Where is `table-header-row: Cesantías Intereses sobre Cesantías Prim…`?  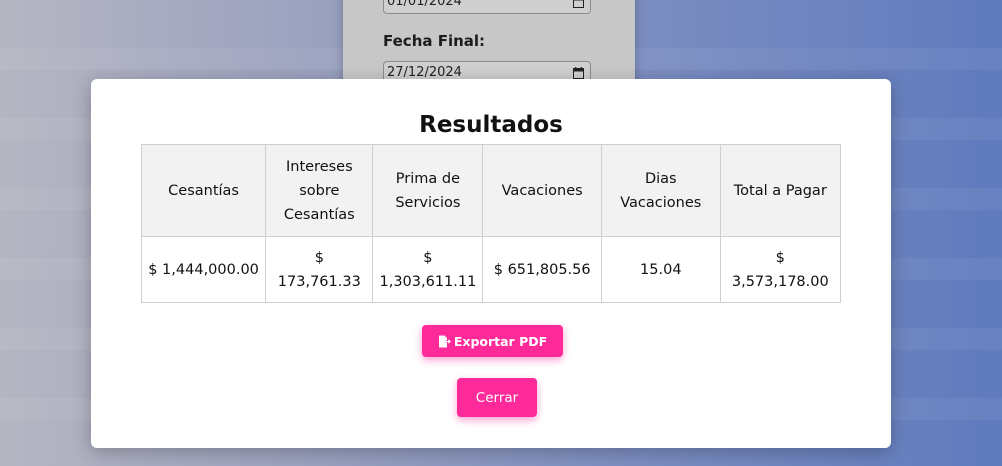 table-header-row: Cesantías Intereses sobre Cesantías Prim… is located at coordinates (491, 190).